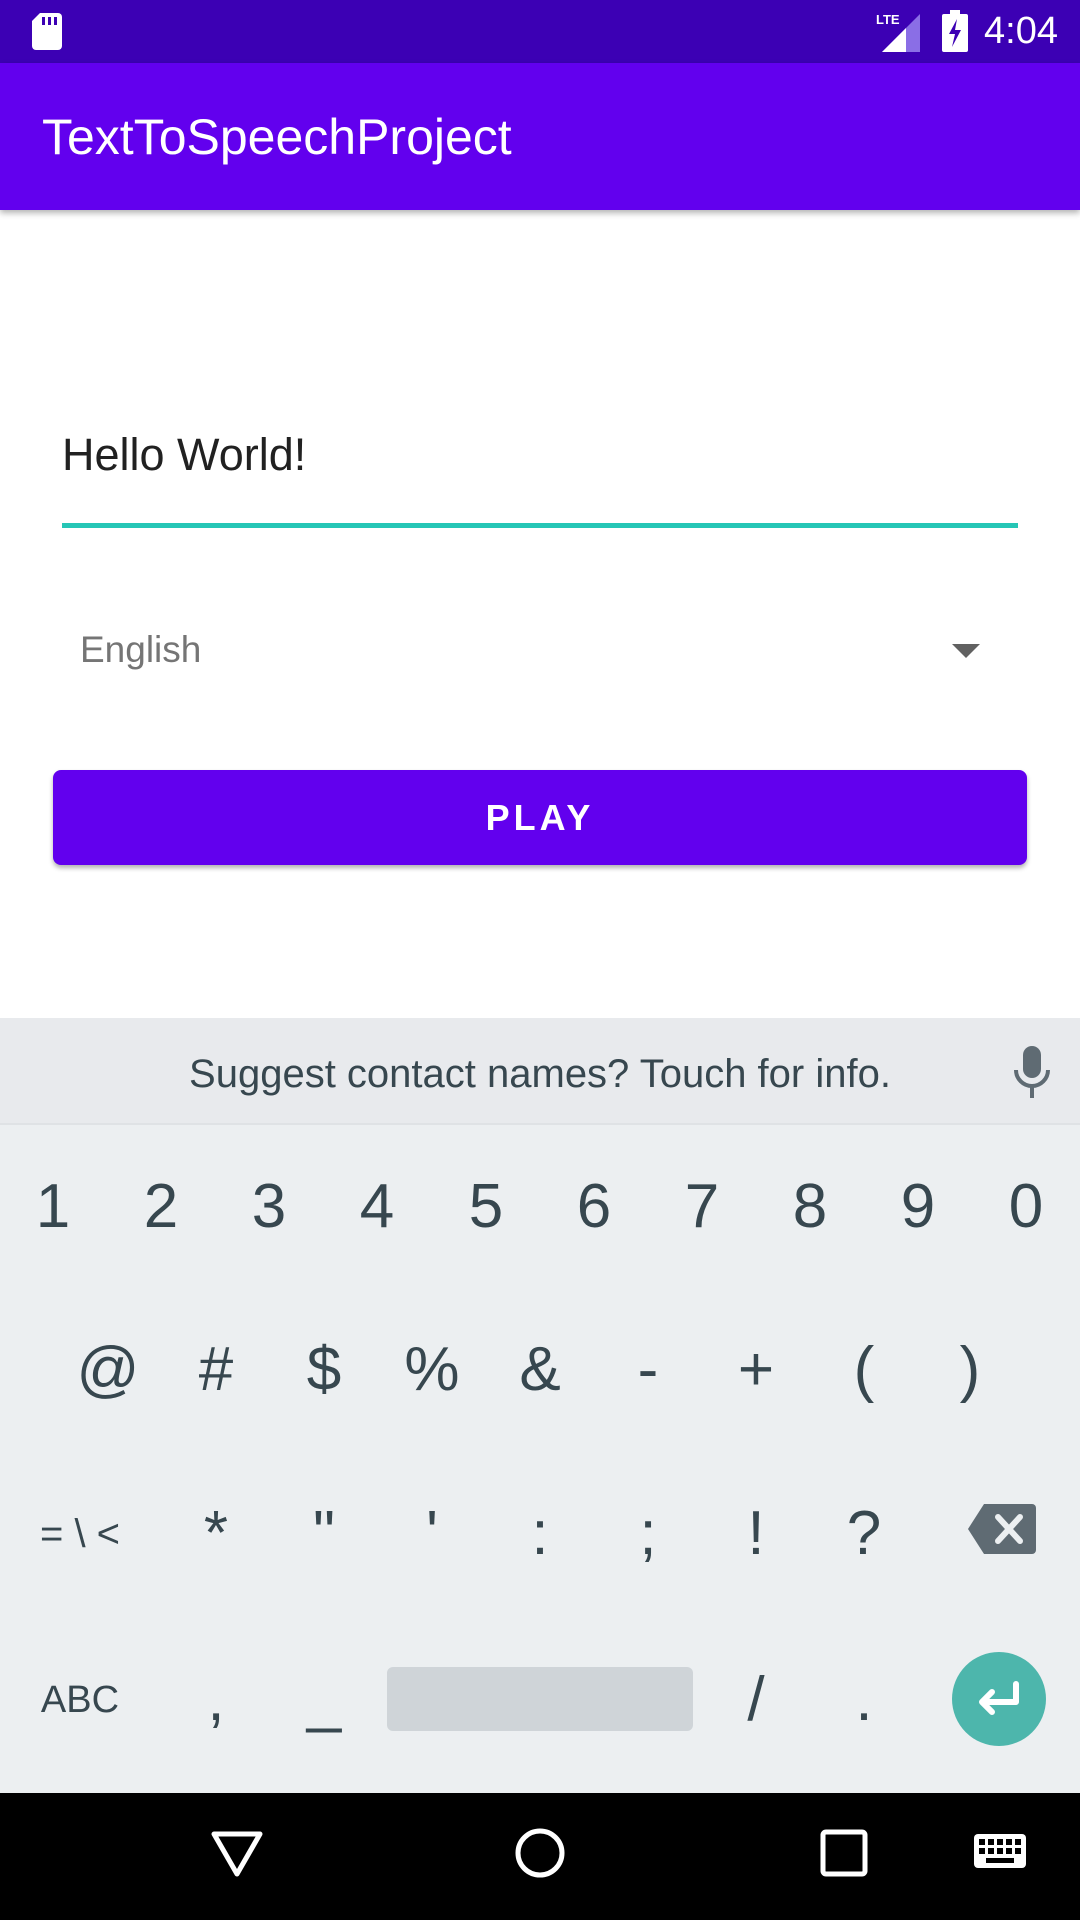 The width and height of the screenshot is (1080, 1920). Describe the element at coordinates (540, 525) in the screenshot. I see `input-focus-underline` at that location.